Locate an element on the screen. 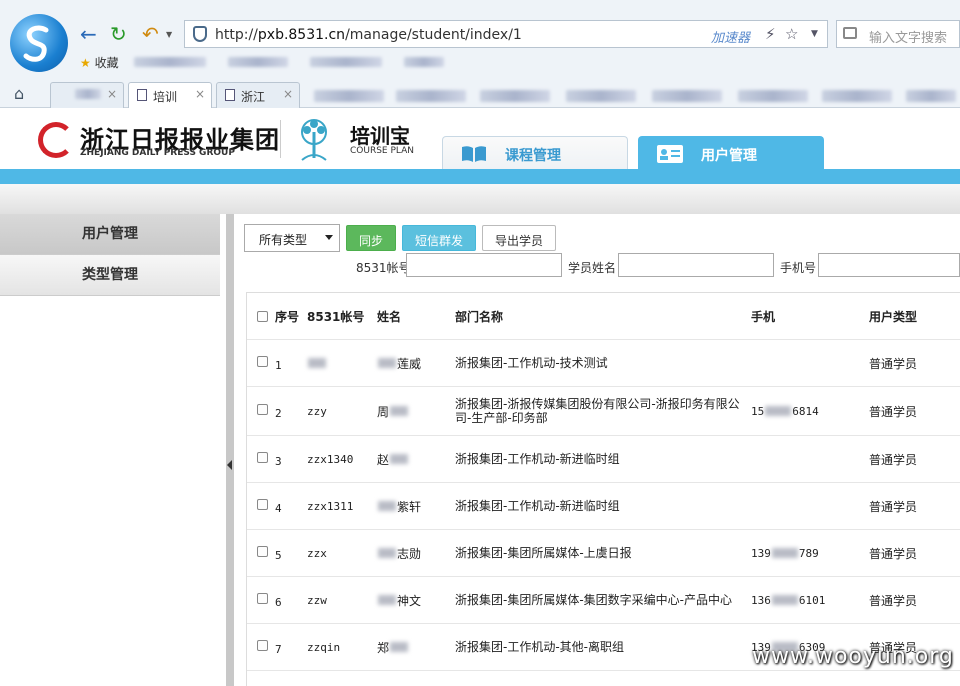 The image size is (960, 686). favorites-label: 收藏 is located at coordinates (107, 63).